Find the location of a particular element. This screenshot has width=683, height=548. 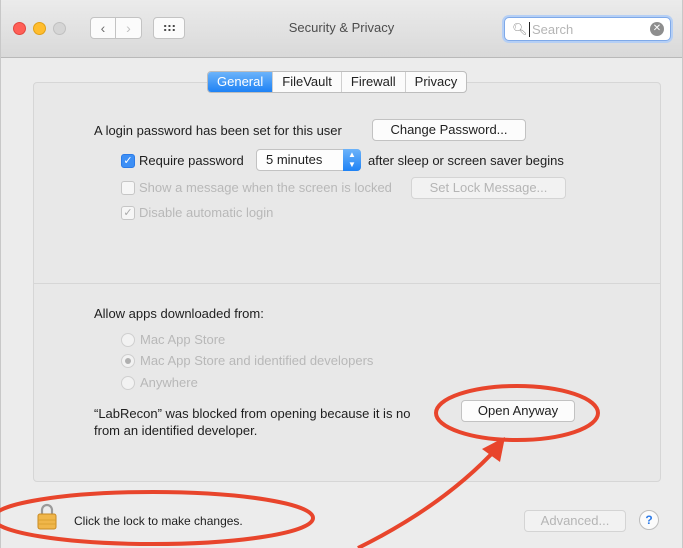

radio-anywhere-label: Anywhere is located at coordinates (169, 382).